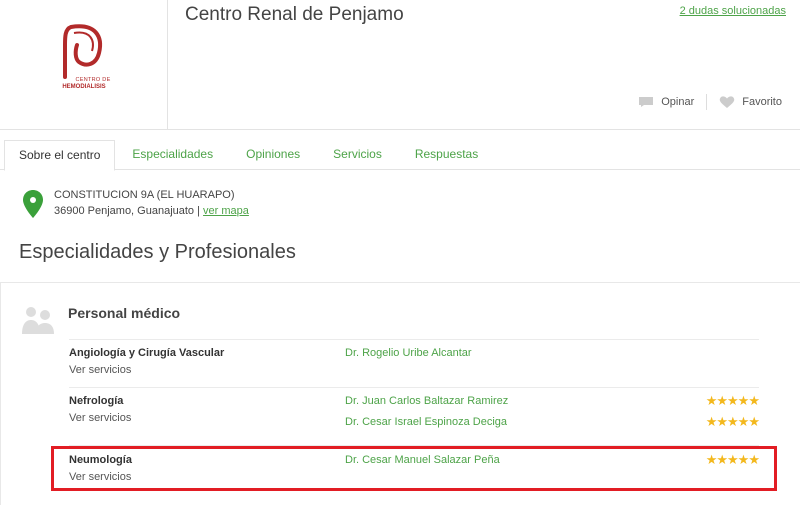 This screenshot has width=800, height=505. I want to click on center-logo: CENTRO DE HEMODIALISIS, so click(84, 58).